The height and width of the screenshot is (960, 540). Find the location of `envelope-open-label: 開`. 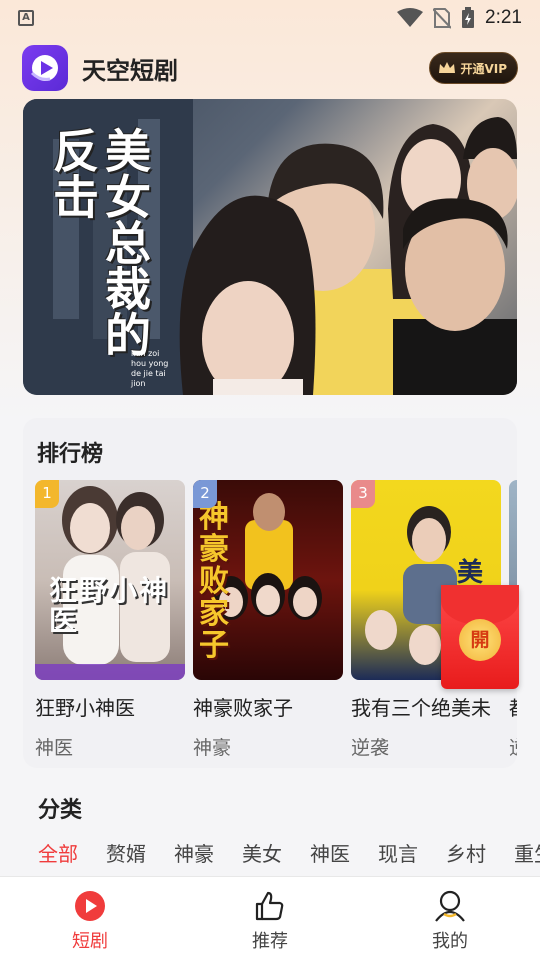

envelope-open-label: 開 is located at coordinates (480, 640).